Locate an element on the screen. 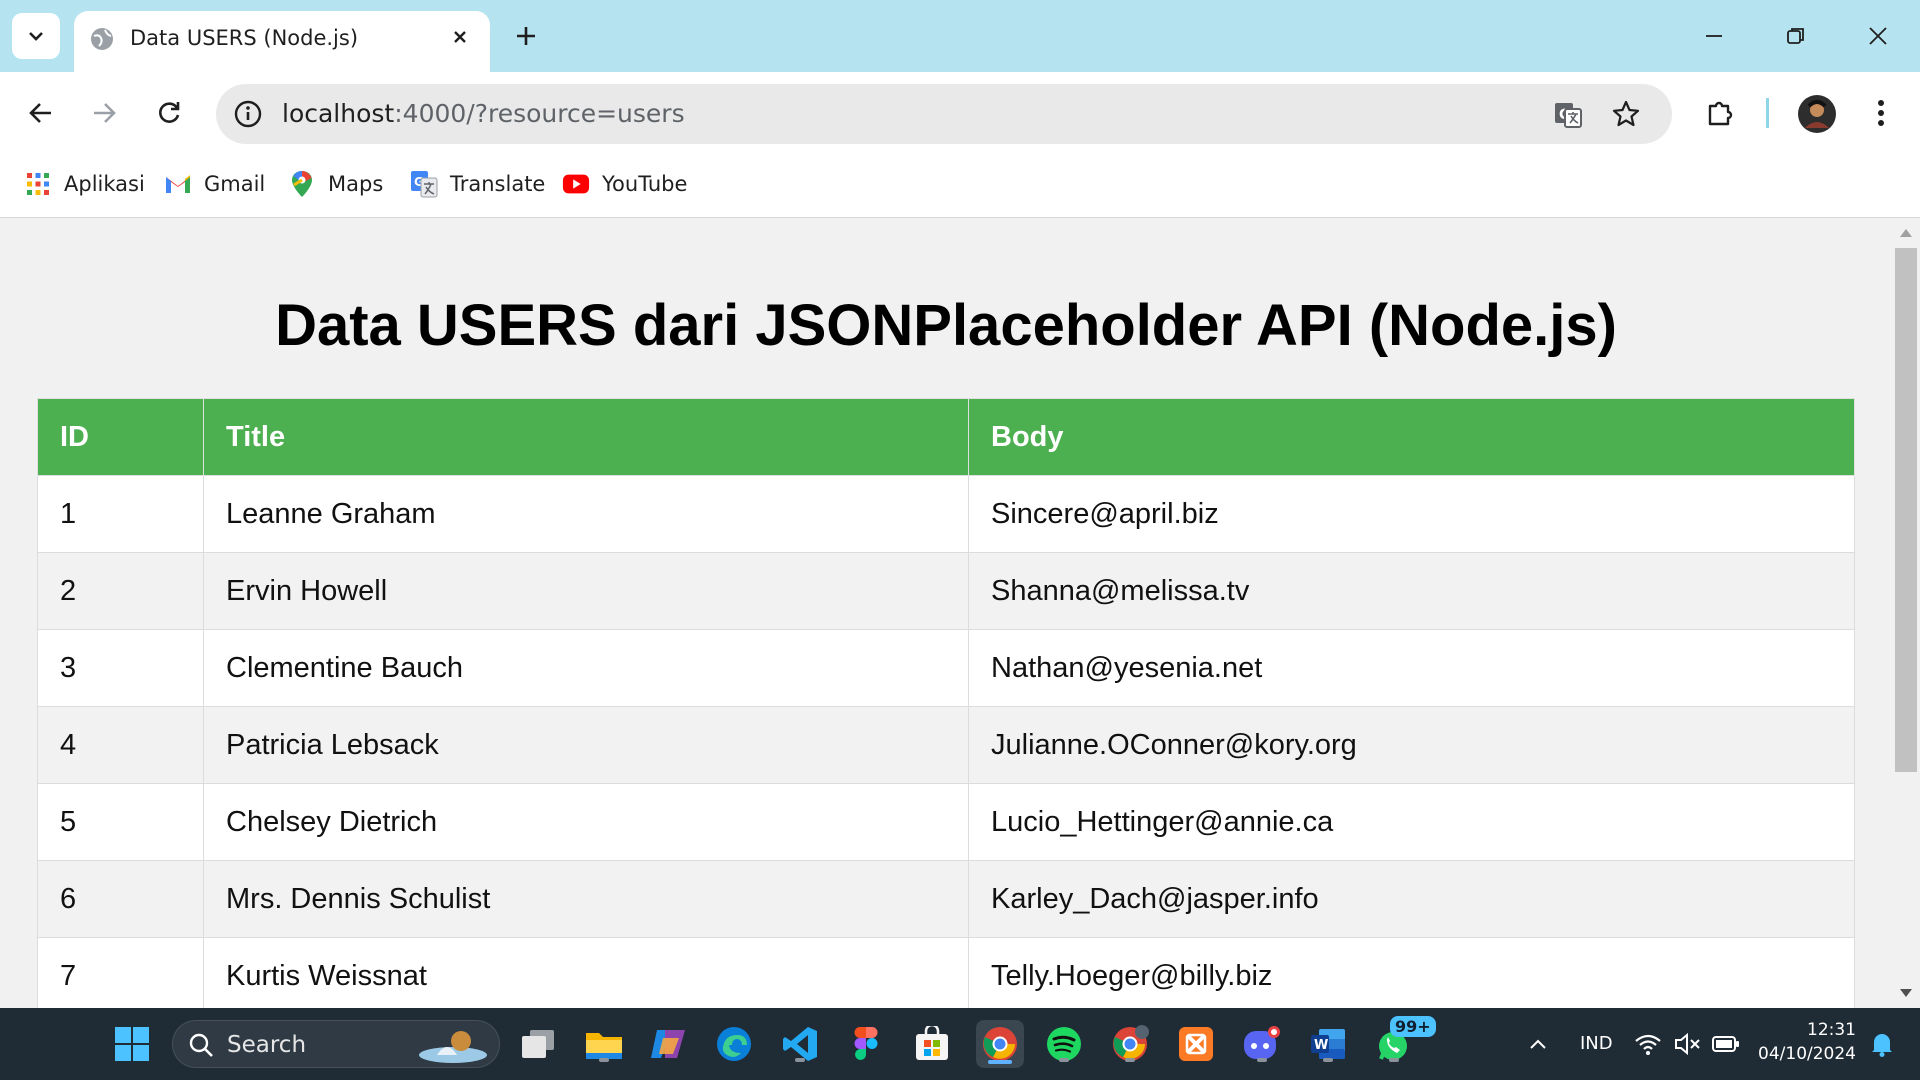 This screenshot has width=1920, height=1080. gmail-icon is located at coordinates (178, 184).